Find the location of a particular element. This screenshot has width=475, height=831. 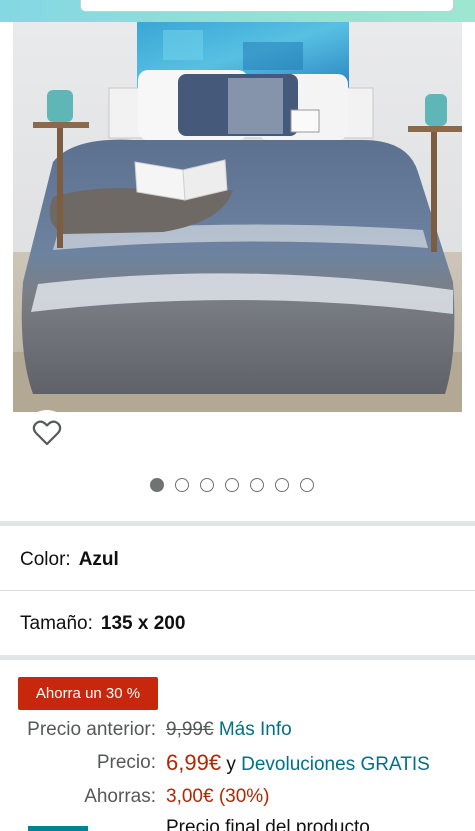

size-value: 135 x 200 is located at coordinates (143, 623).